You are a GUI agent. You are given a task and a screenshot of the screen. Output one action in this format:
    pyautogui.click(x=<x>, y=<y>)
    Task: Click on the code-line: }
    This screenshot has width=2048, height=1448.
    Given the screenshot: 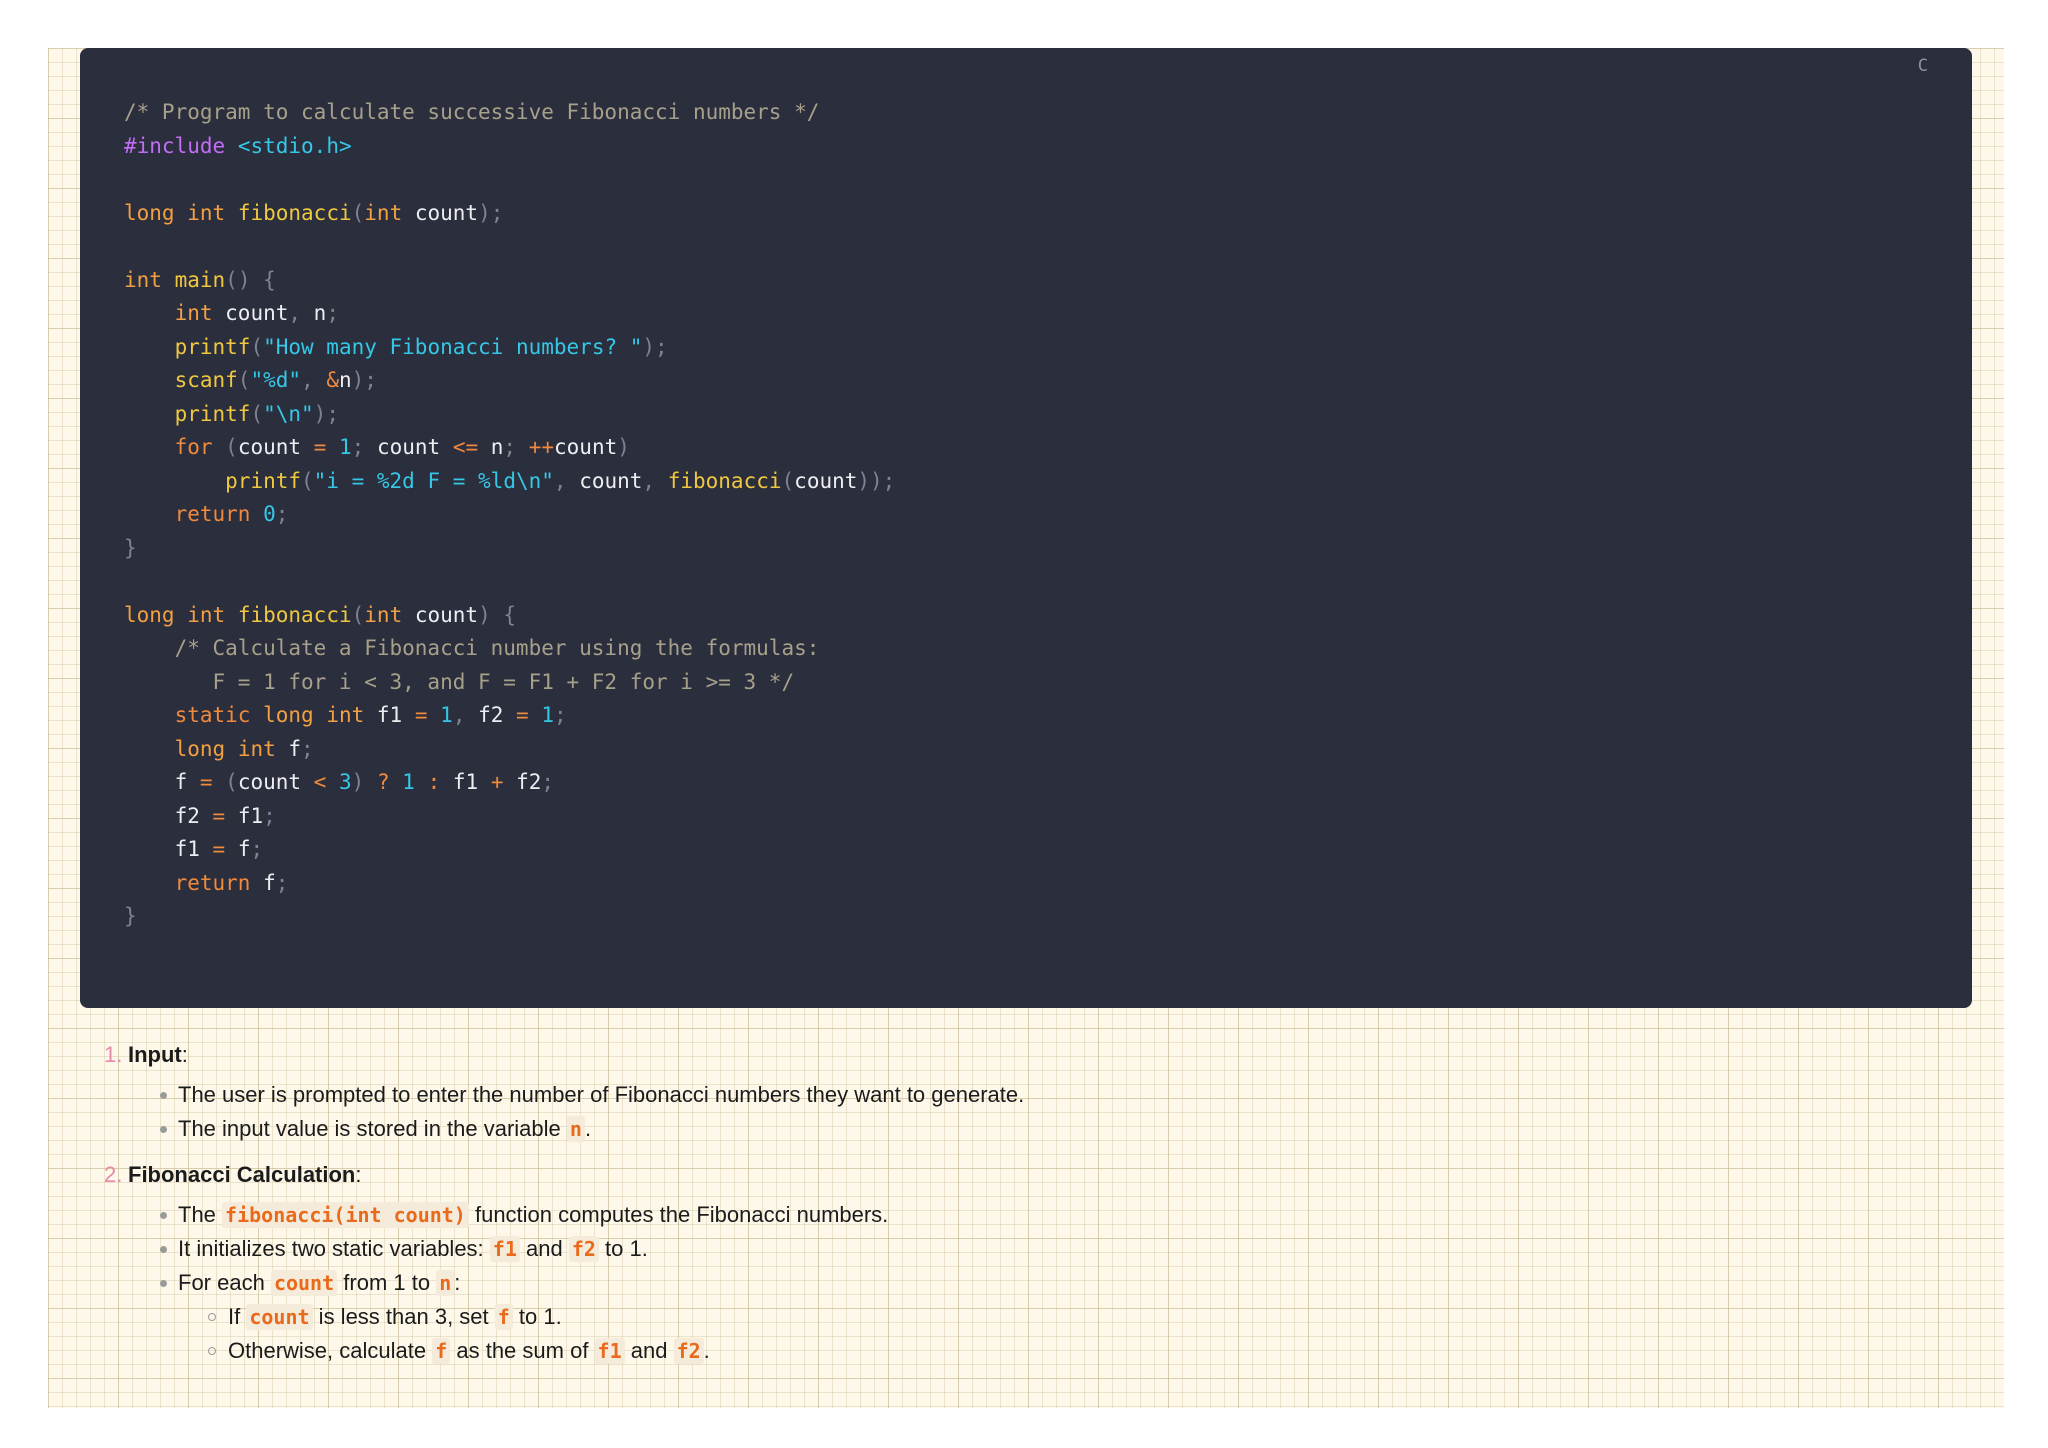 What is the action you would take?
    pyautogui.click(x=1026, y=917)
    